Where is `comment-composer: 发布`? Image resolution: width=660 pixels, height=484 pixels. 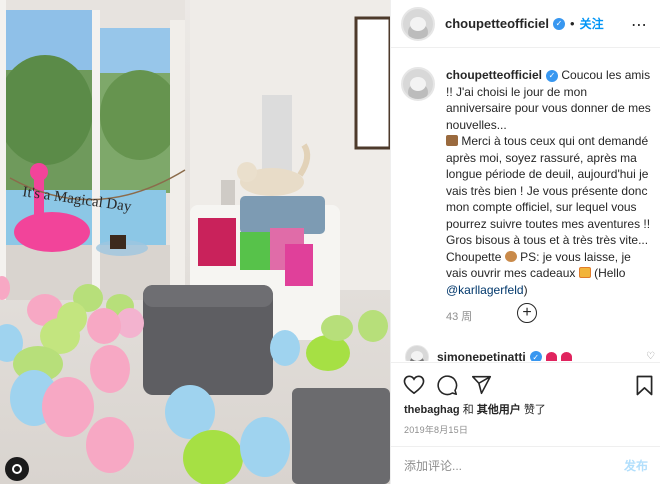
comment-composer: 发布 is located at coordinates (525, 465).